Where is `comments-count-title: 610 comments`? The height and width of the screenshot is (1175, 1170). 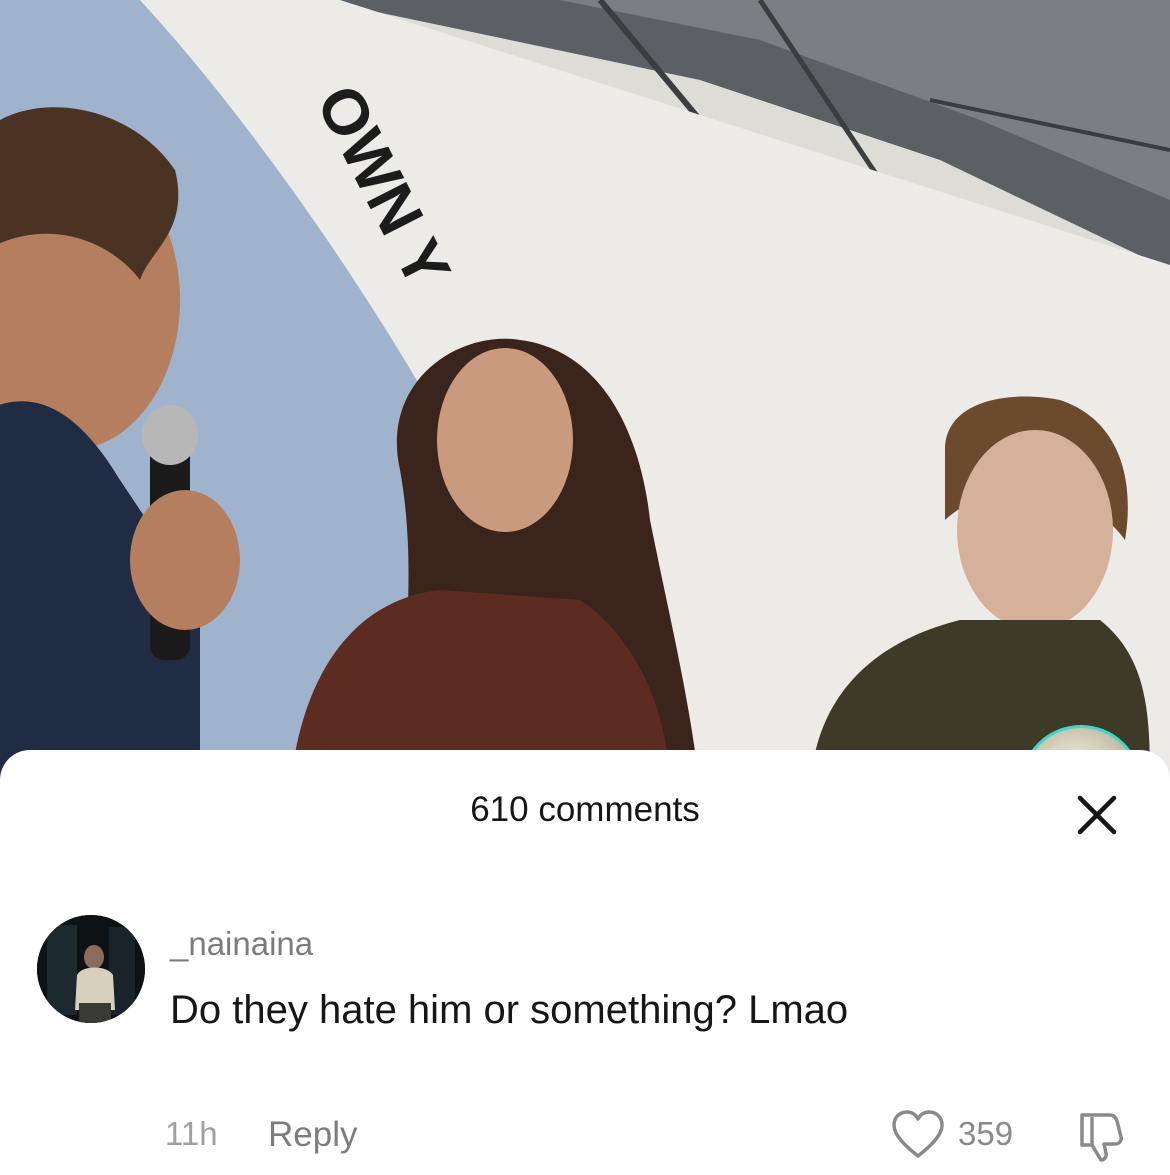
comments-count-title: 610 comments is located at coordinates (585, 809).